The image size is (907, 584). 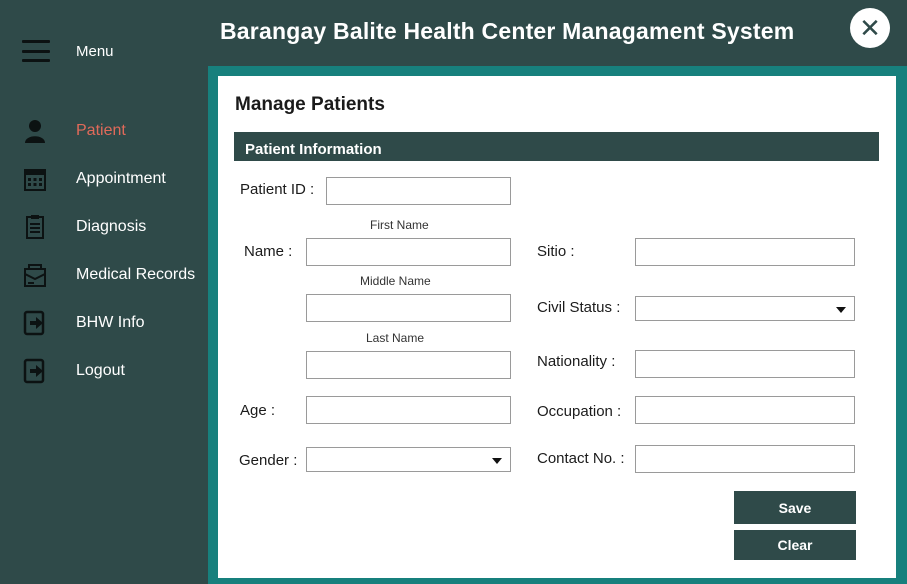 What do you see at coordinates (745, 459) in the screenshot?
I see `contact-number-field` at bounding box center [745, 459].